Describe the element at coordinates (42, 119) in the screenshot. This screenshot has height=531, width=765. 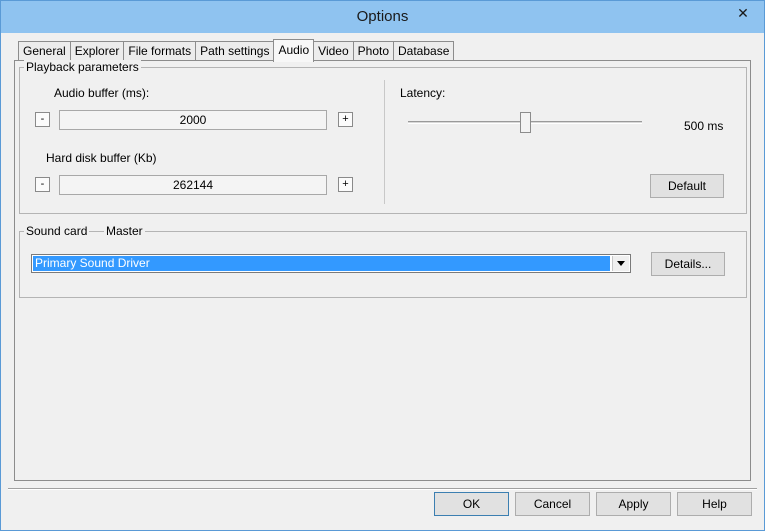
I see `audio-buffer-decrement-button: -` at that location.